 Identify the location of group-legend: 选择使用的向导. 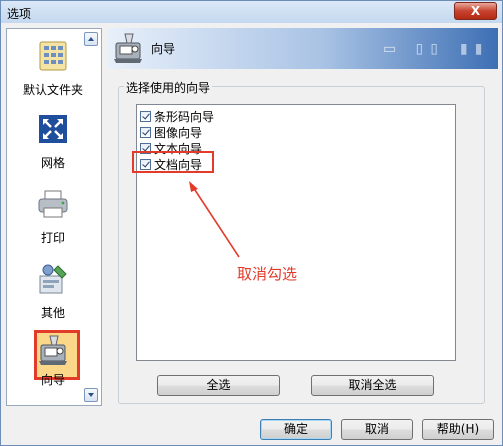
(168, 87).